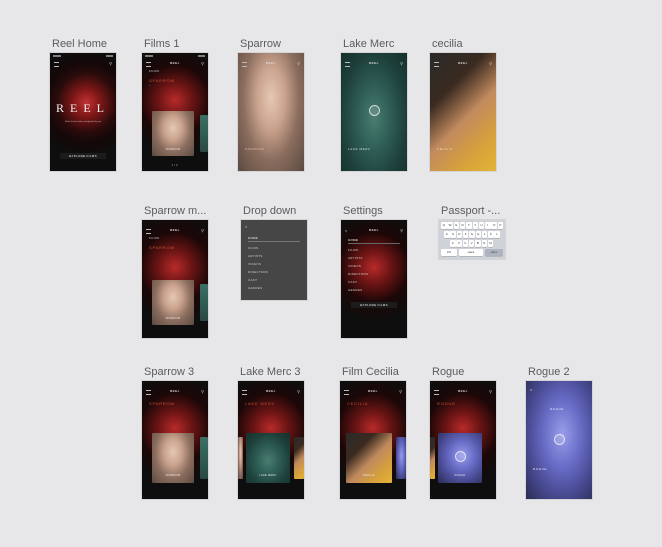 This screenshot has height=547, width=662. Describe the element at coordinates (488, 225) in the screenshot. I see `key-i: I` at that location.